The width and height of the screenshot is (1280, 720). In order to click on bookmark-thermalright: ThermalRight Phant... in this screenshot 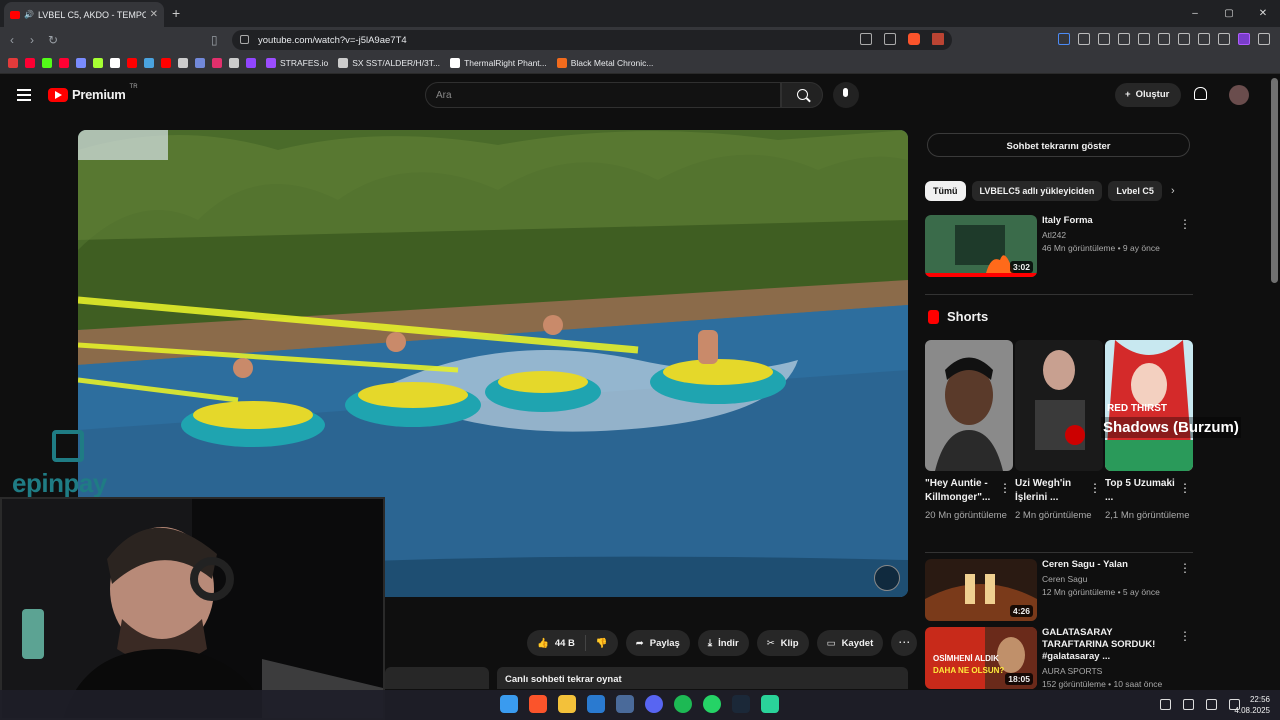, I will do `click(498, 63)`.